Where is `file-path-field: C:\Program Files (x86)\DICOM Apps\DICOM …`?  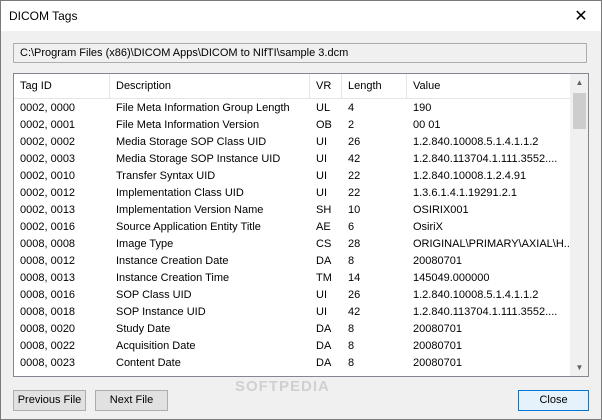 file-path-field: C:\Program Files (x86)\DICOM Apps\DICOM … is located at coordinates (300, 53).